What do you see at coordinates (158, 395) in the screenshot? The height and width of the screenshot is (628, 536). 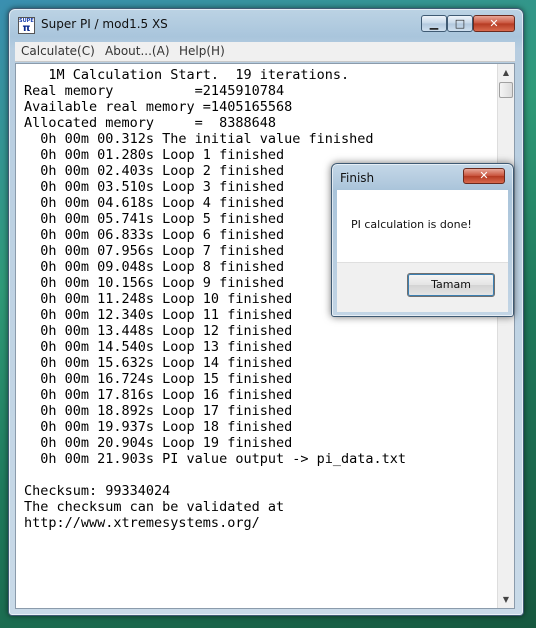 I see `console-line: 0h 00m 17.816s Loop 16 finished` at bounding box center [158, 395].